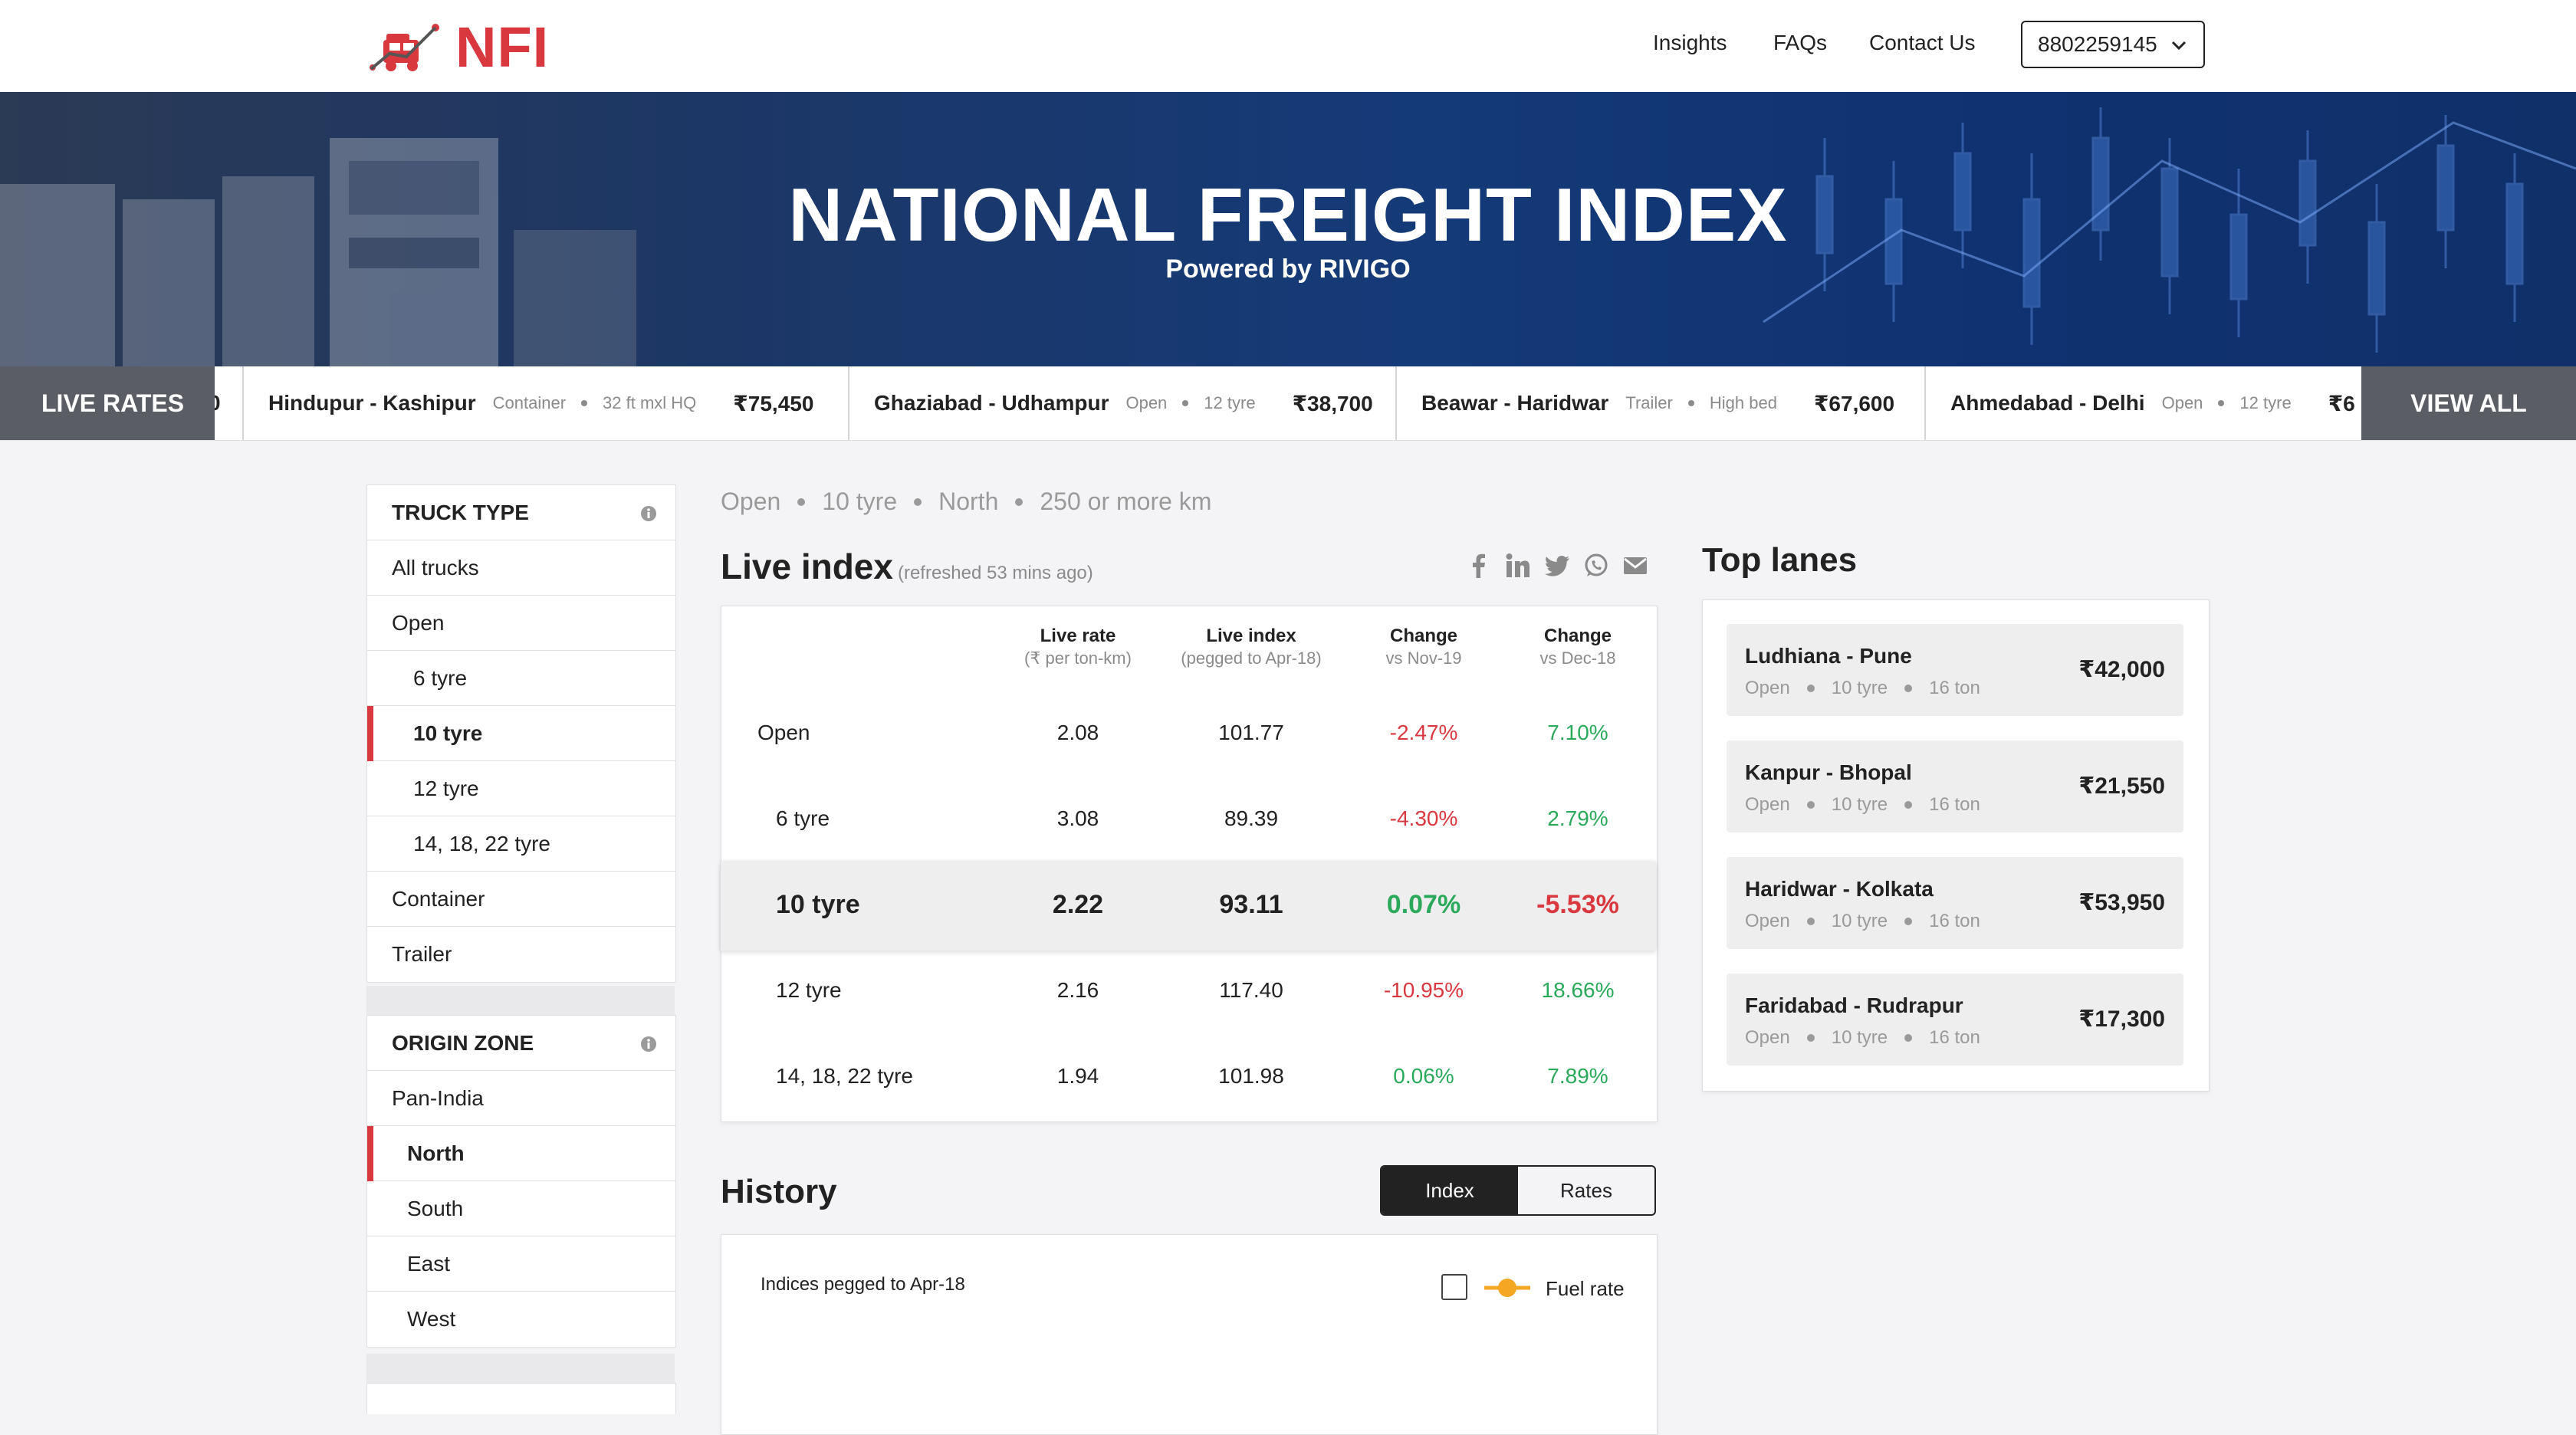  I want to click on nav-faqs: FAQs, so click(1800, 43).